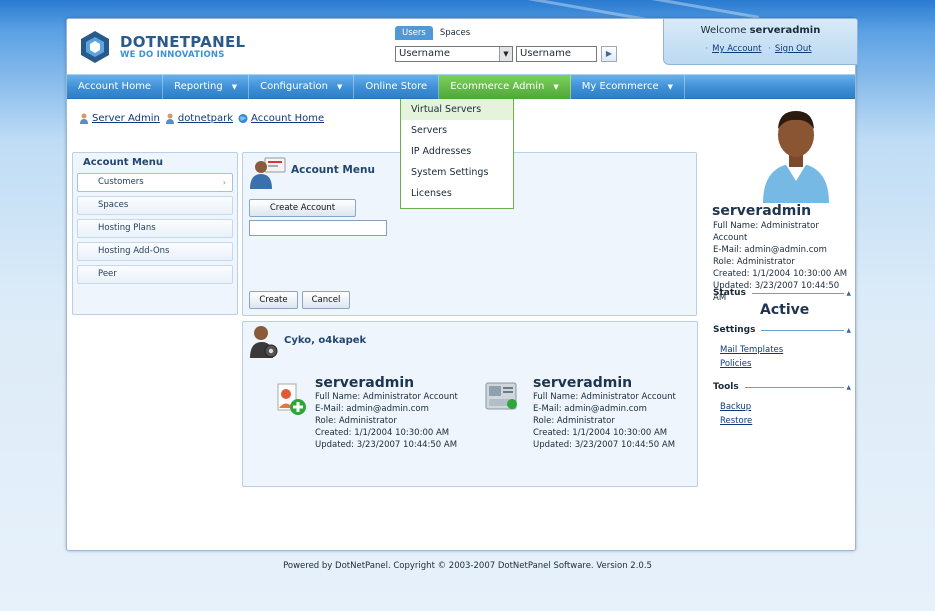  I want to click on globe-icon, so click(243, 118).